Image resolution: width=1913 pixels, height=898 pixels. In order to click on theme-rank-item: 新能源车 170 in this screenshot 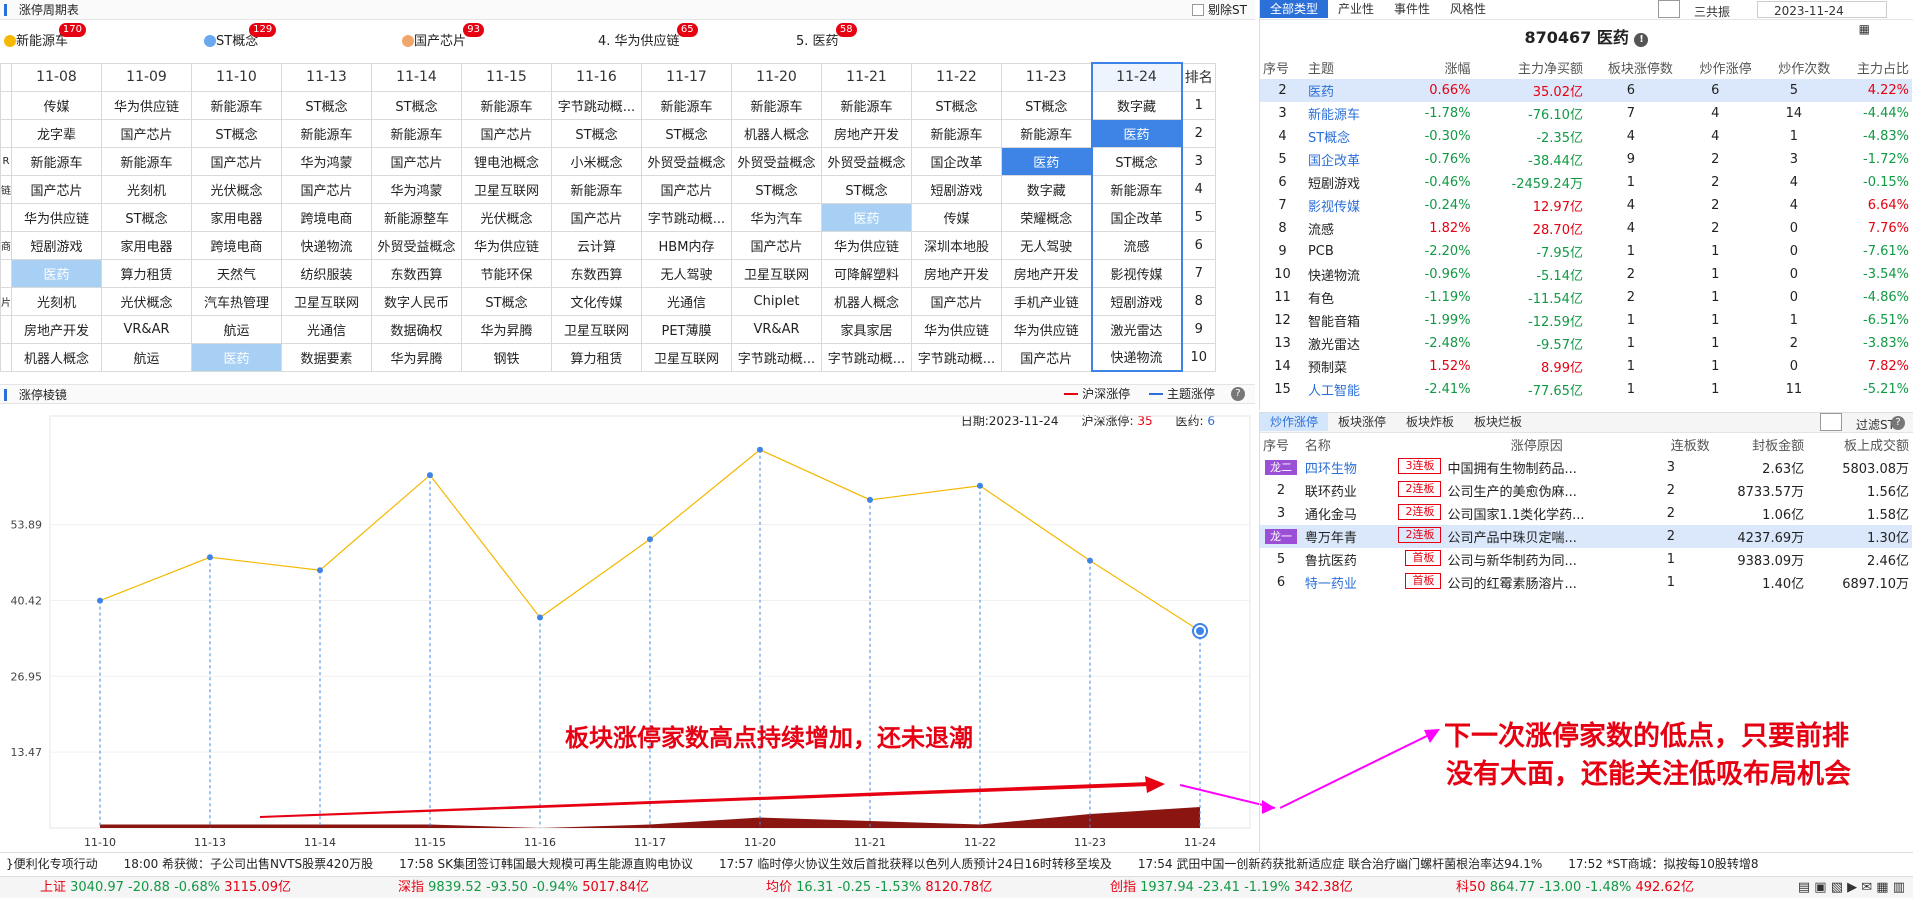, I will do `click(45, 36)`.